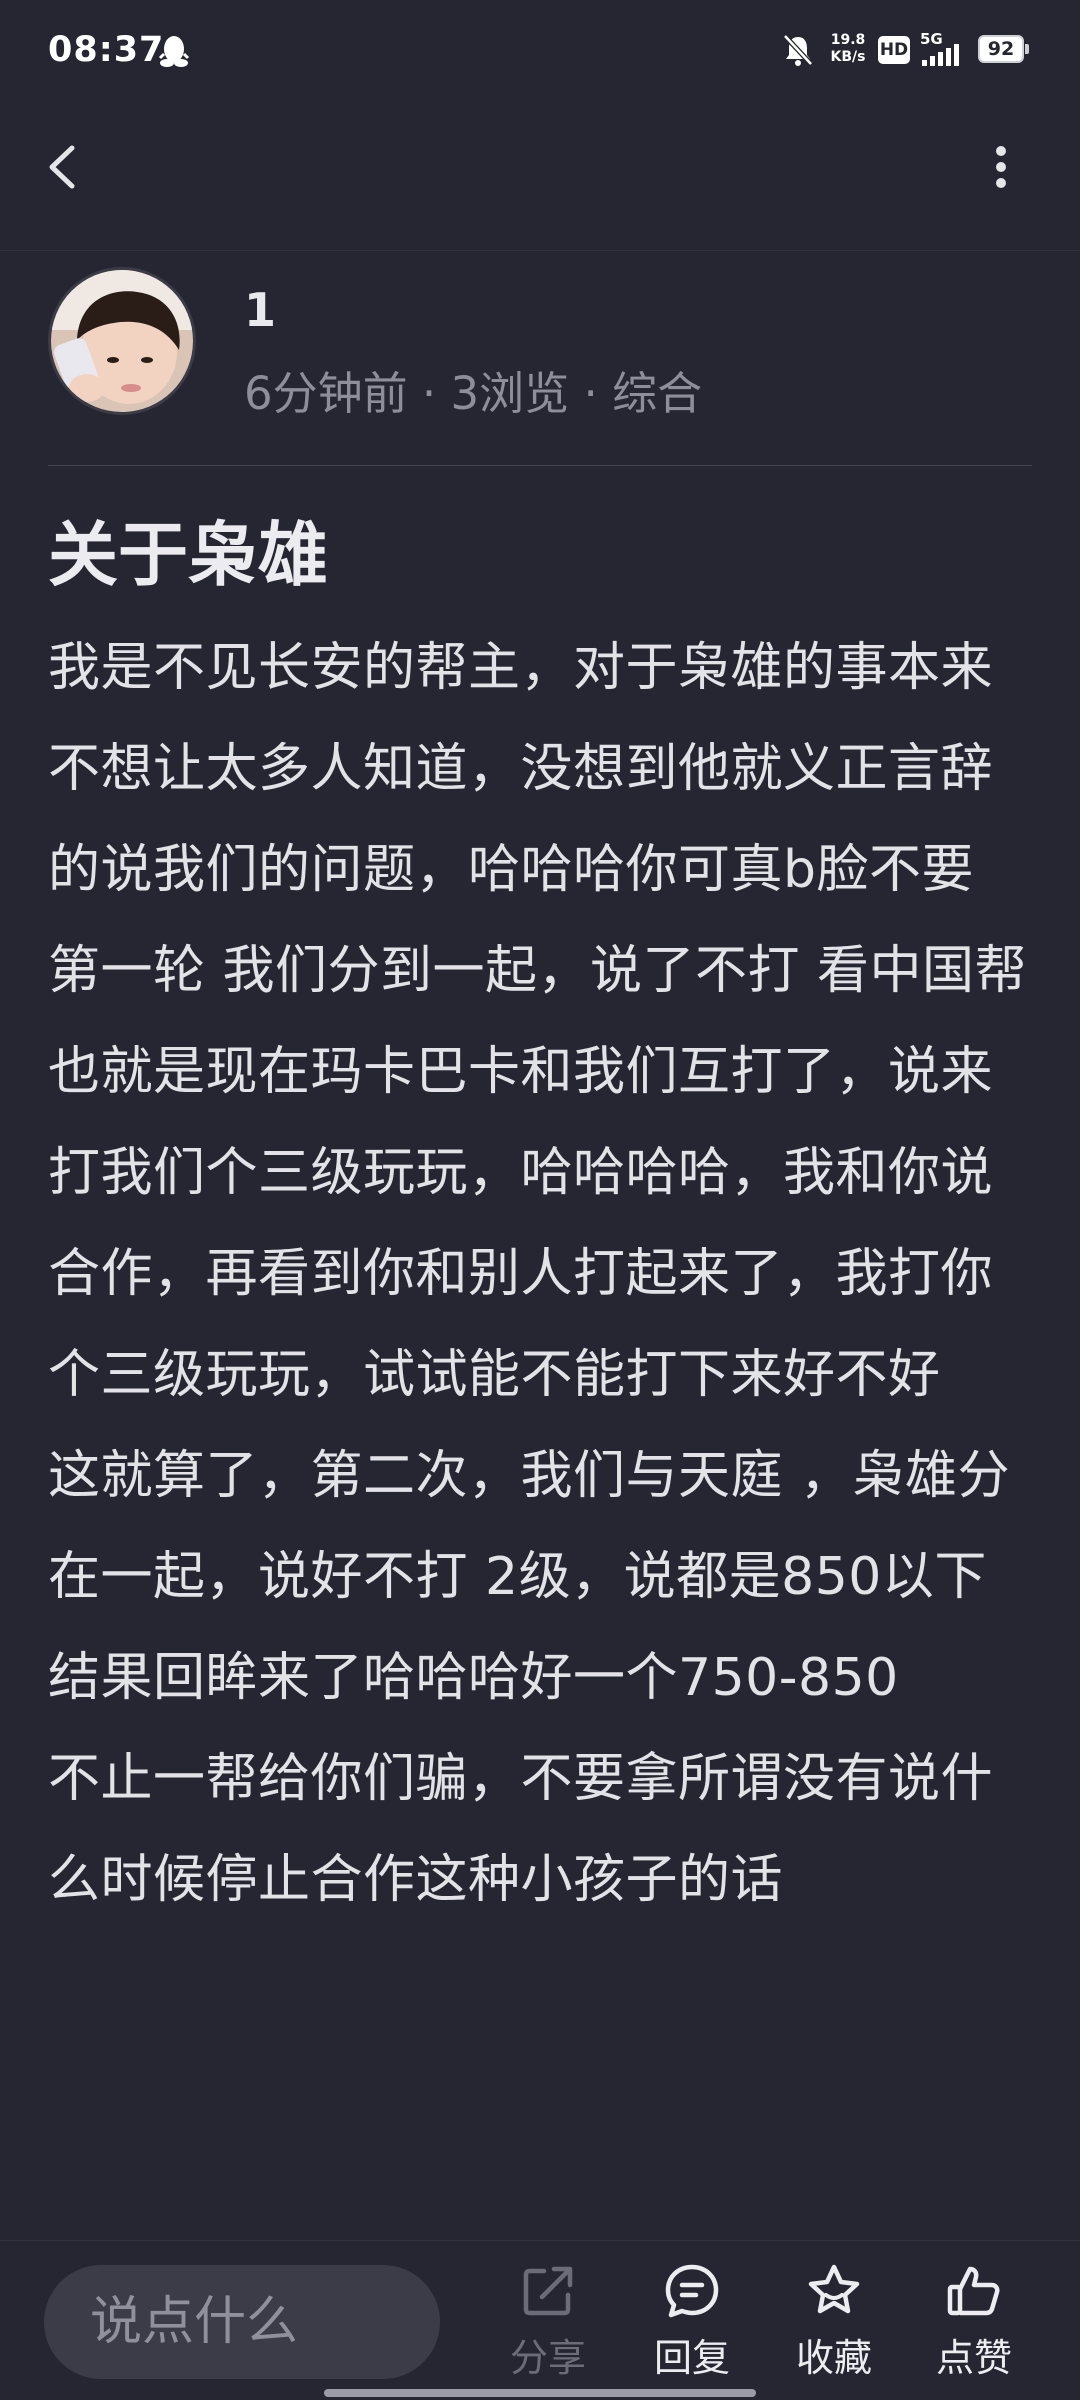 Image resolution: width=1080 pixels, height=2400 pixels. Describe the element at coordinates (692, 2291) in the screenshot. I see `comment-bubble-icon` at that location.